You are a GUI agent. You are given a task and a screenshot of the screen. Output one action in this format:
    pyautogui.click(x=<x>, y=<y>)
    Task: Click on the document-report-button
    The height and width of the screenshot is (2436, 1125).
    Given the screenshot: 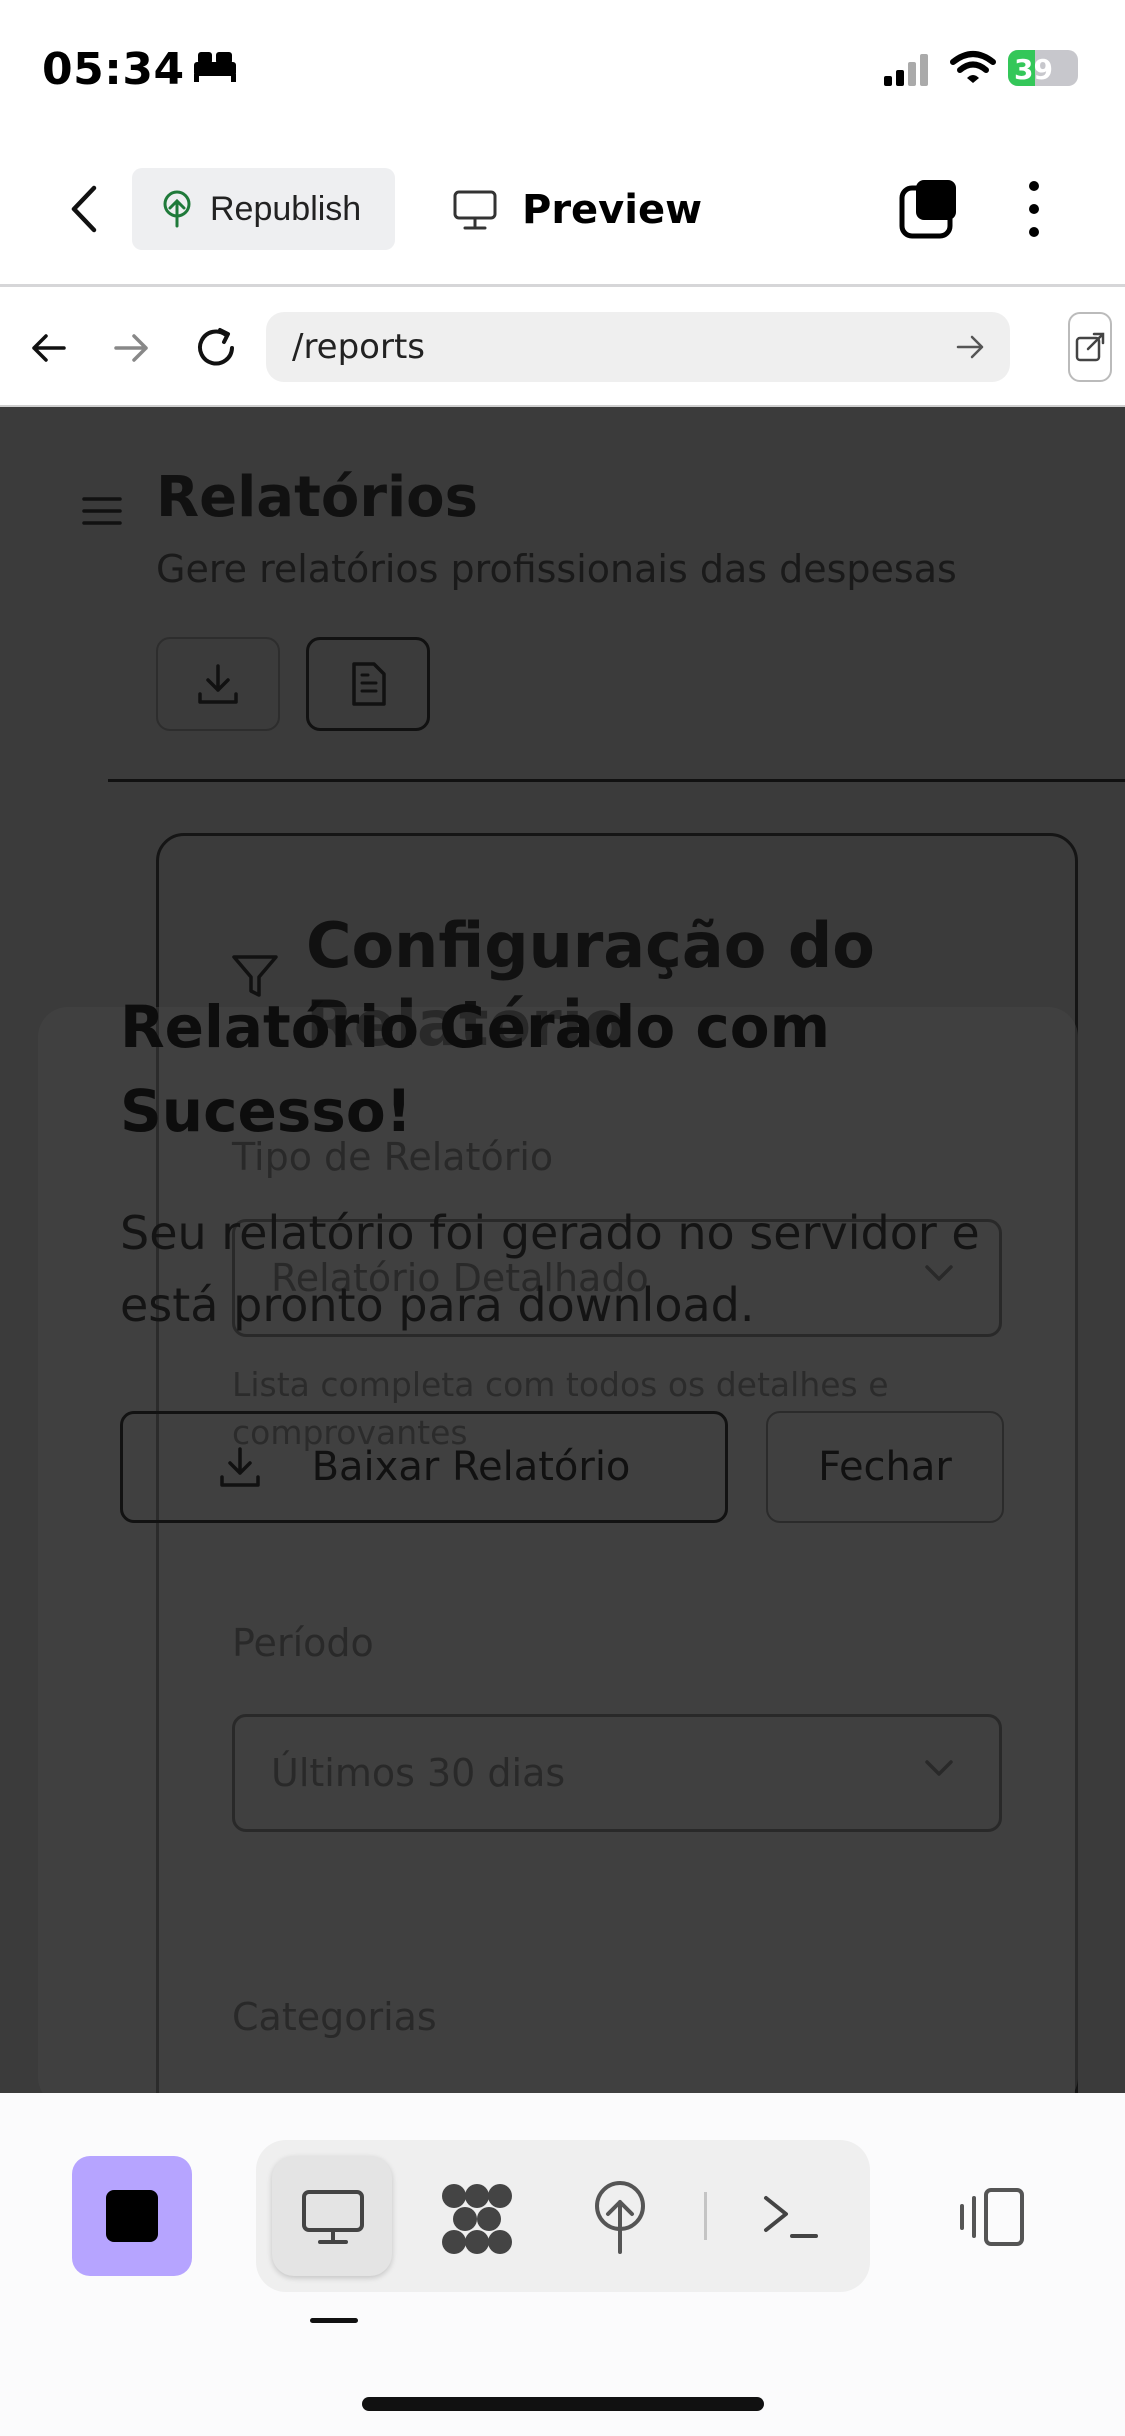 What is the action you would take?
    pyautogui.click(x=368, y=684)
    